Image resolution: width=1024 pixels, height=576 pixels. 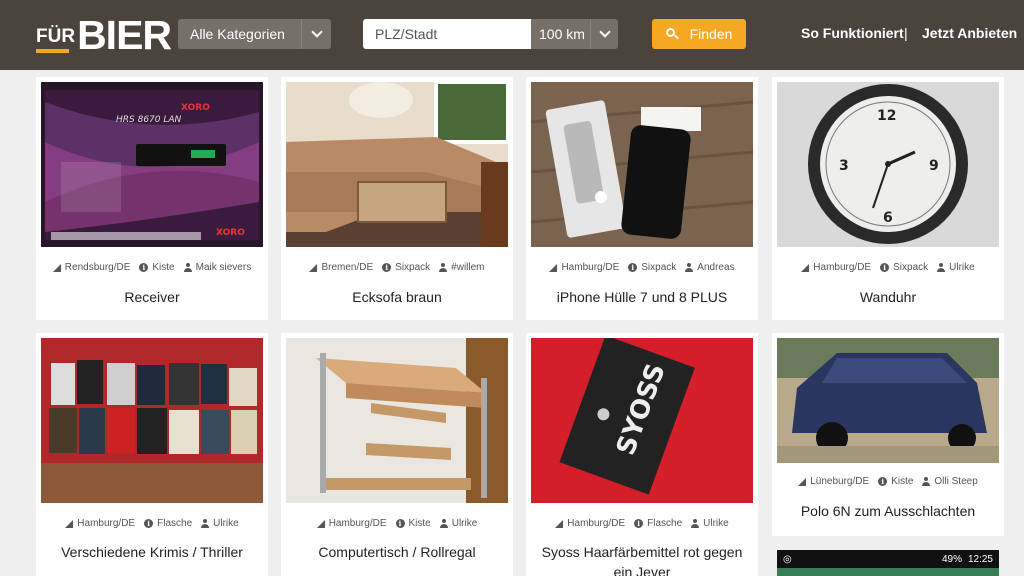 I want to click on svg-text: XORO, so click(x=230, y=233).